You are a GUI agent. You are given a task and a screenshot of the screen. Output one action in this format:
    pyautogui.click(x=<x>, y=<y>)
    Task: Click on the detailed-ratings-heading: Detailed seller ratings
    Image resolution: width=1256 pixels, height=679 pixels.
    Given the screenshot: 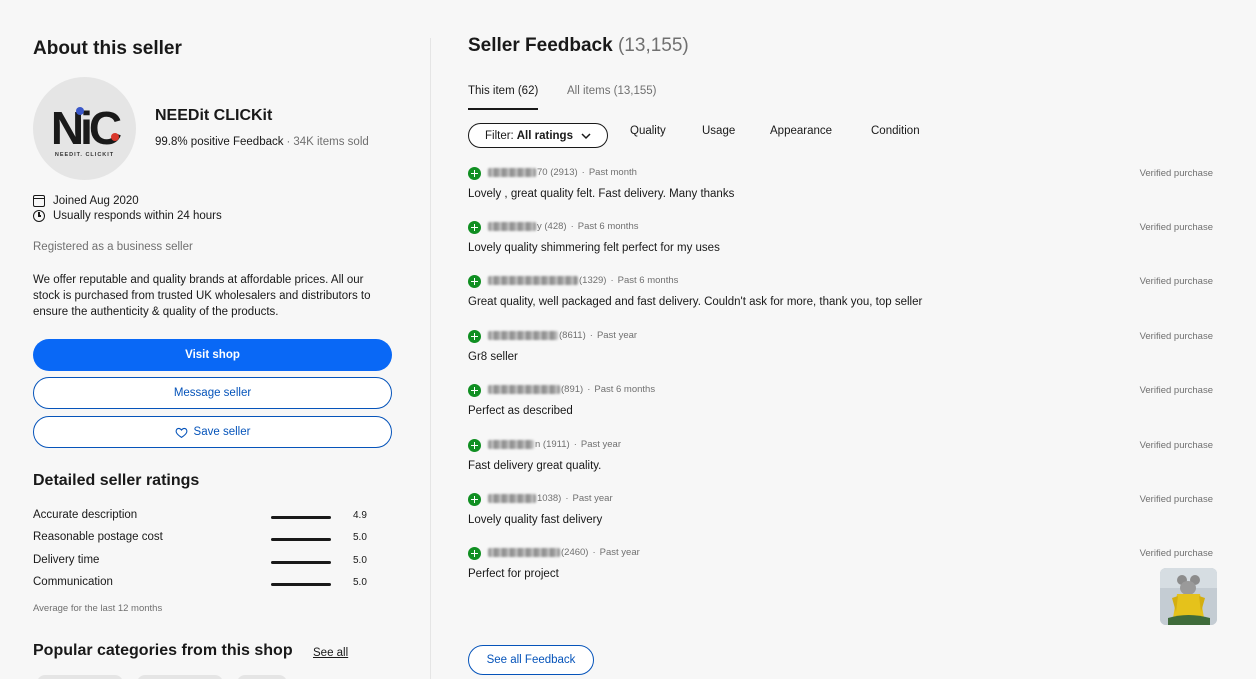 What is the action you would take?
    pyautogui.click(x=116, y=480)
    